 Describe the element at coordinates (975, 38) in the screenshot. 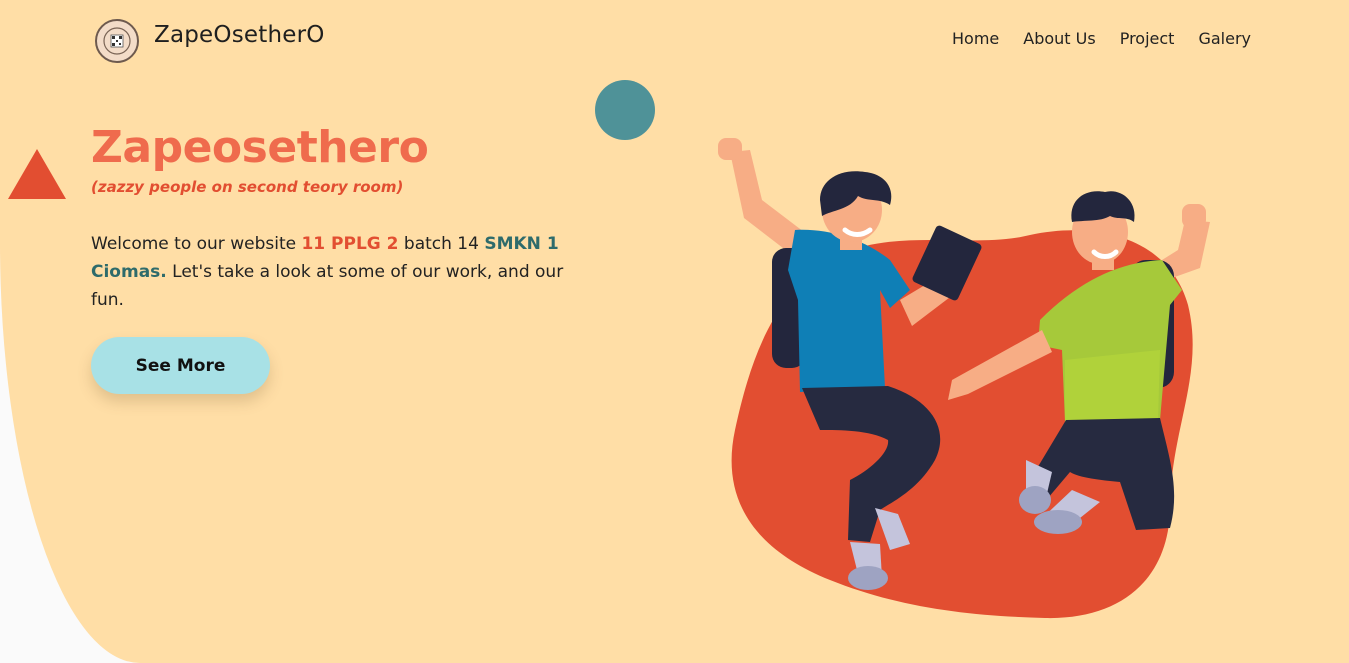

I see `nav-link-home: Home` at that location.